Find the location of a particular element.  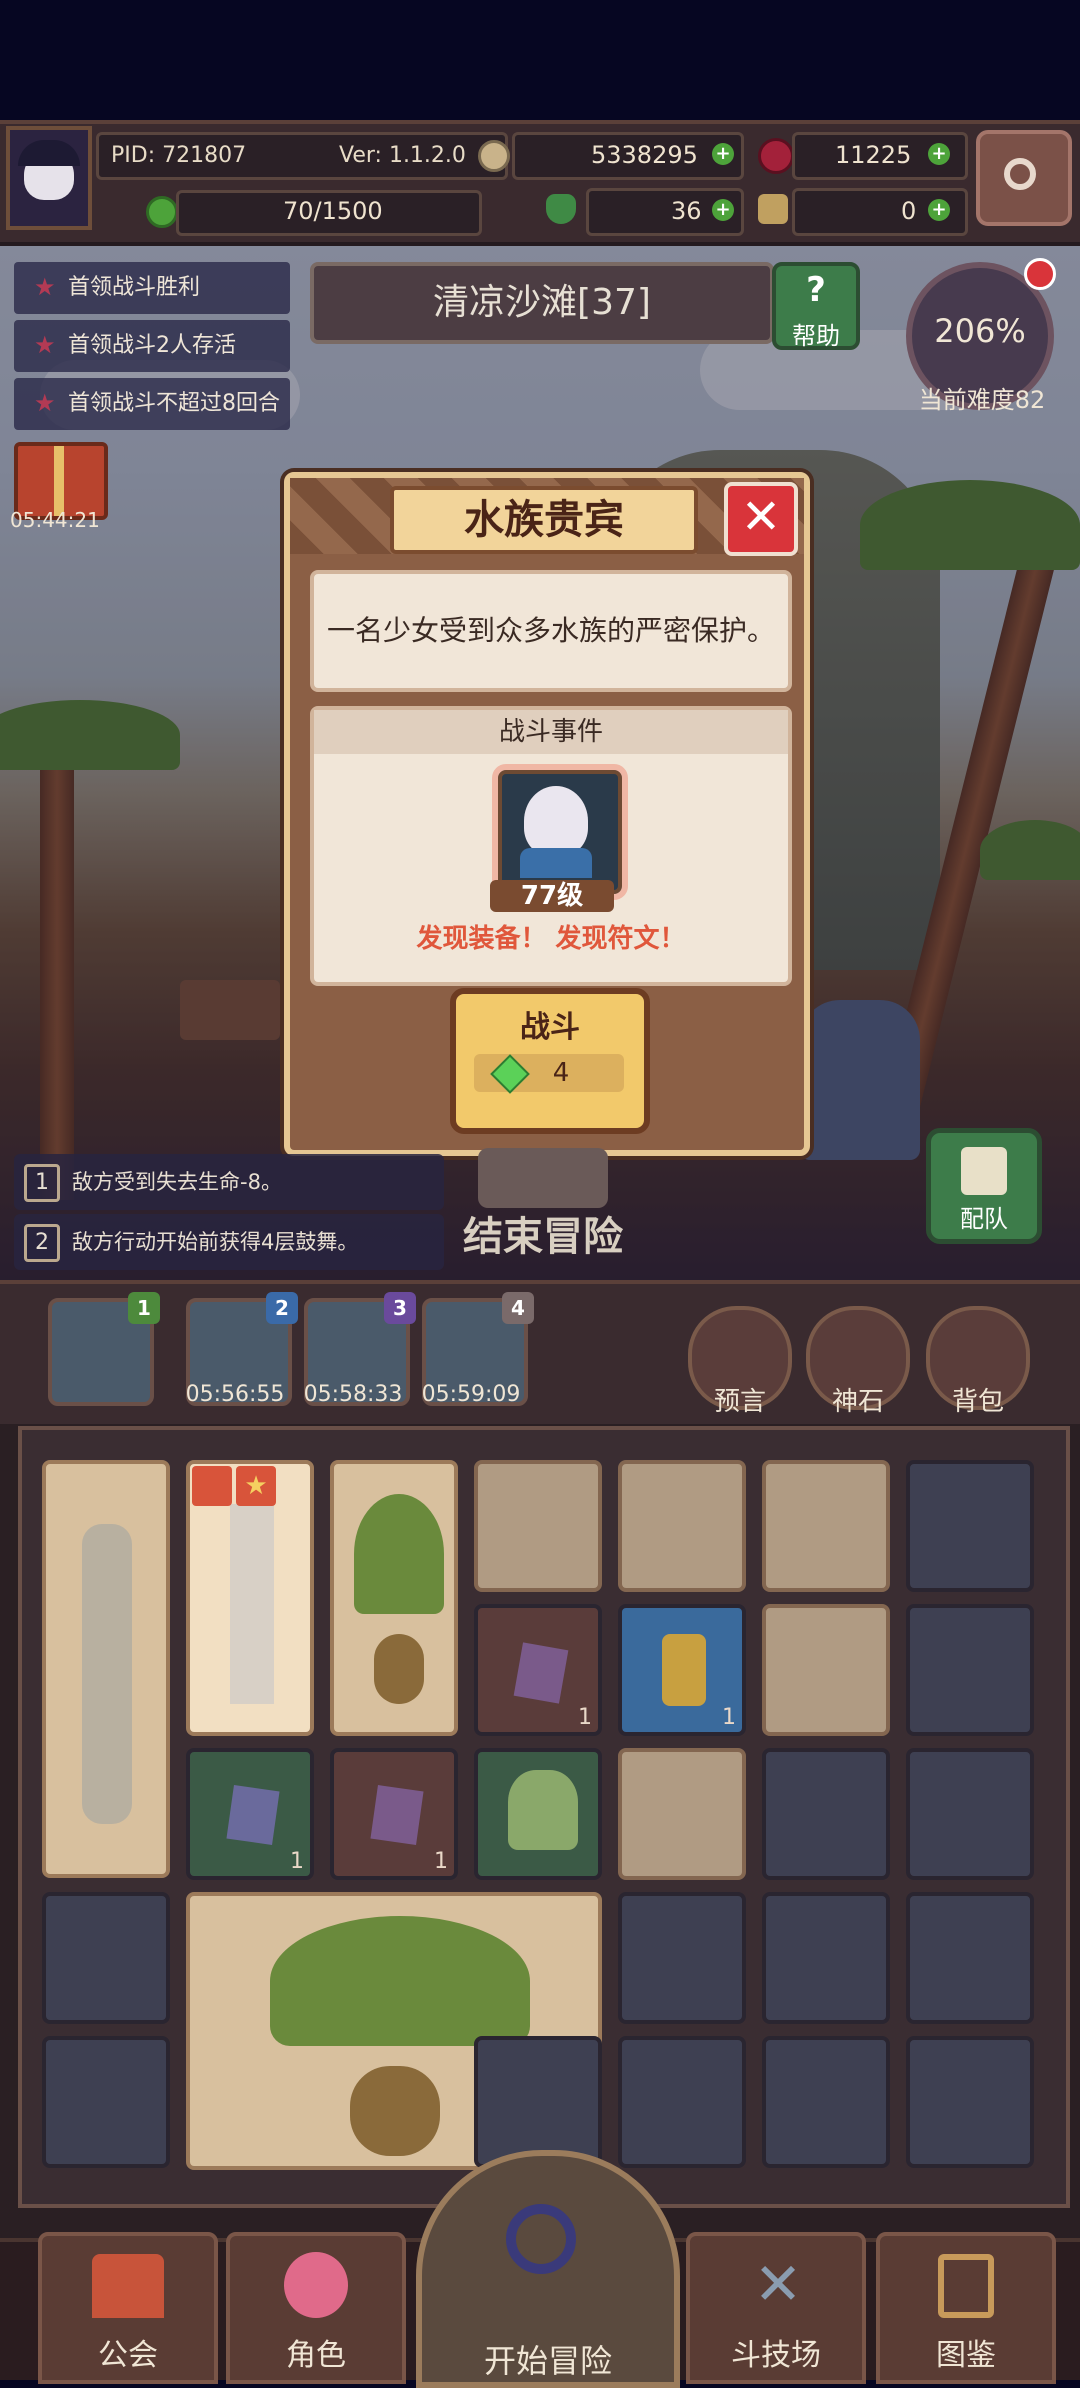

end-adventure-button: 结束冒险 is located at coordinates (543, 1204).